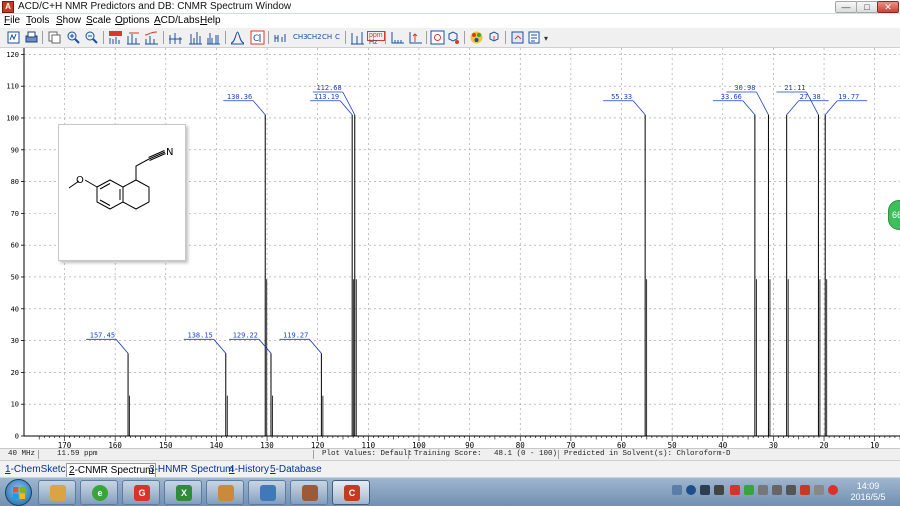 This screenshot has height=506, width=900. I want to click on taskbar: e G X C 14:09 2016/5/5, so click(450, 491).